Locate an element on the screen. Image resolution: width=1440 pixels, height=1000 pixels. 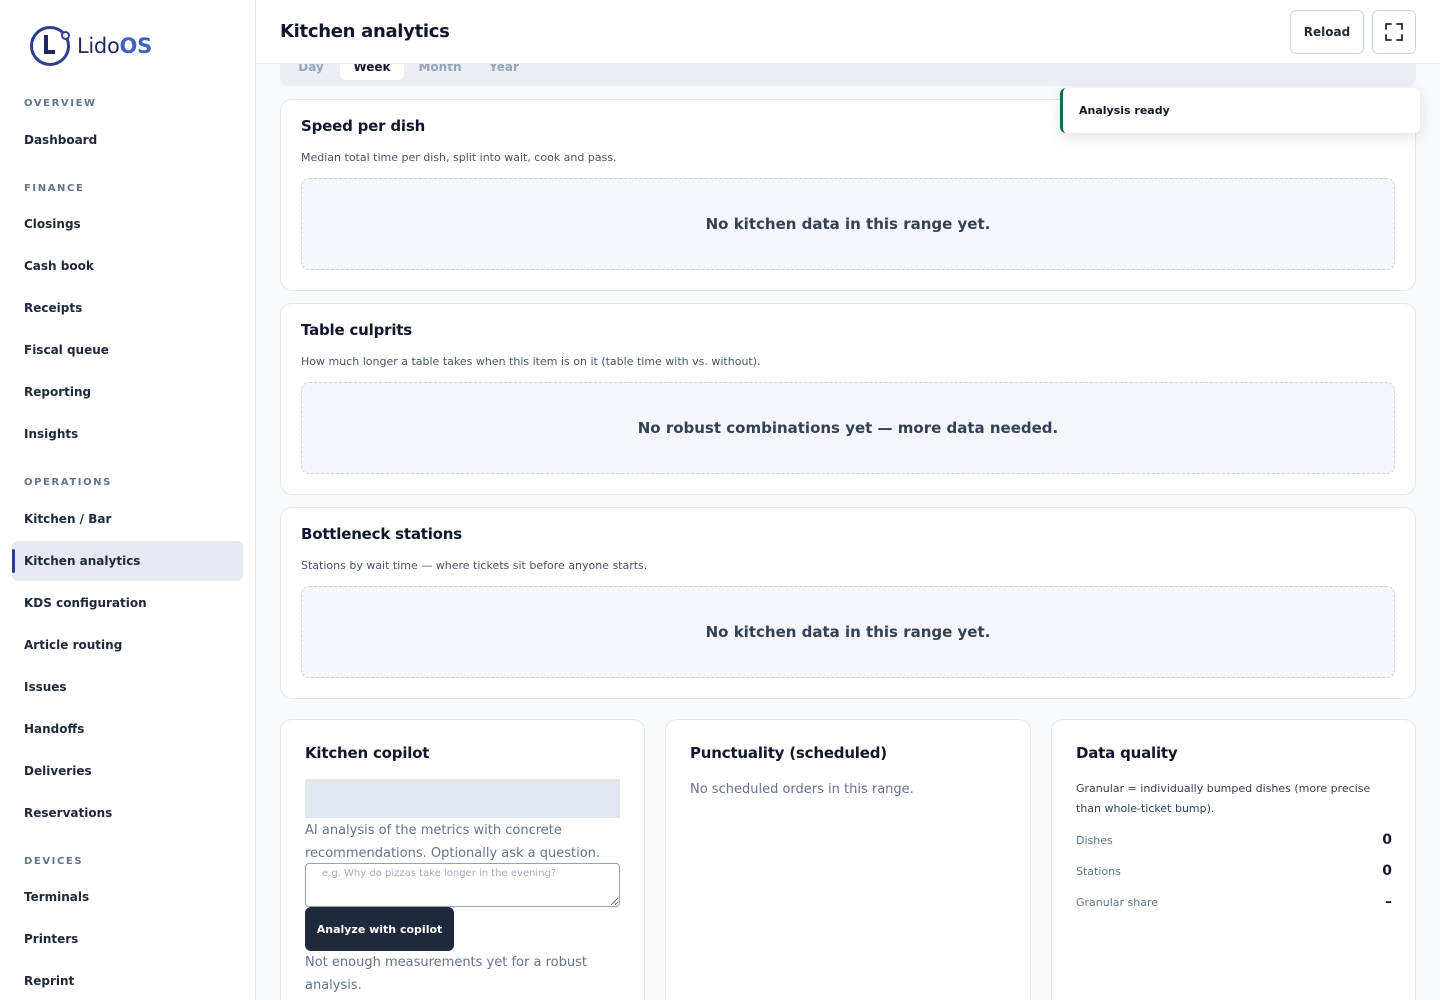
nav-section-overview: OVERVIEW is located at coordinates (60, 103).